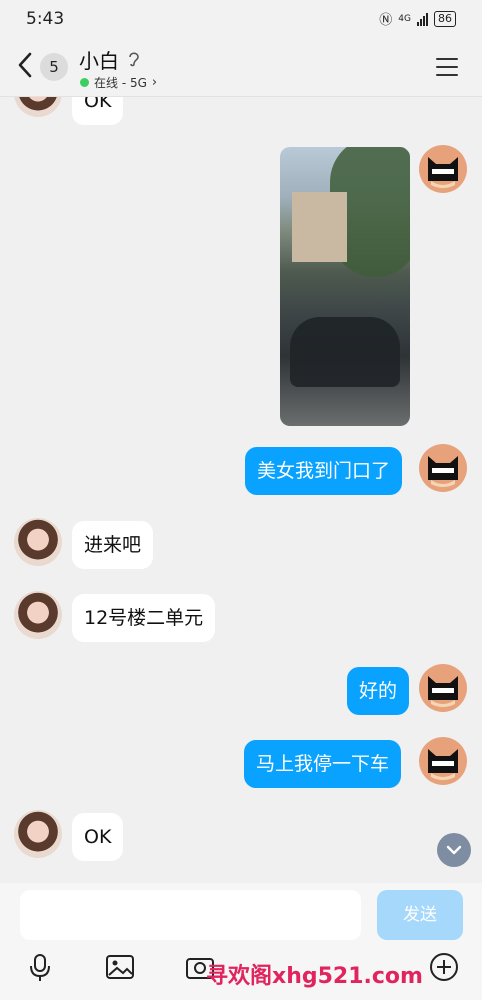  Describe the element at coordinates (422, 19) in the screenshot. I see `signal-icon` at that location.